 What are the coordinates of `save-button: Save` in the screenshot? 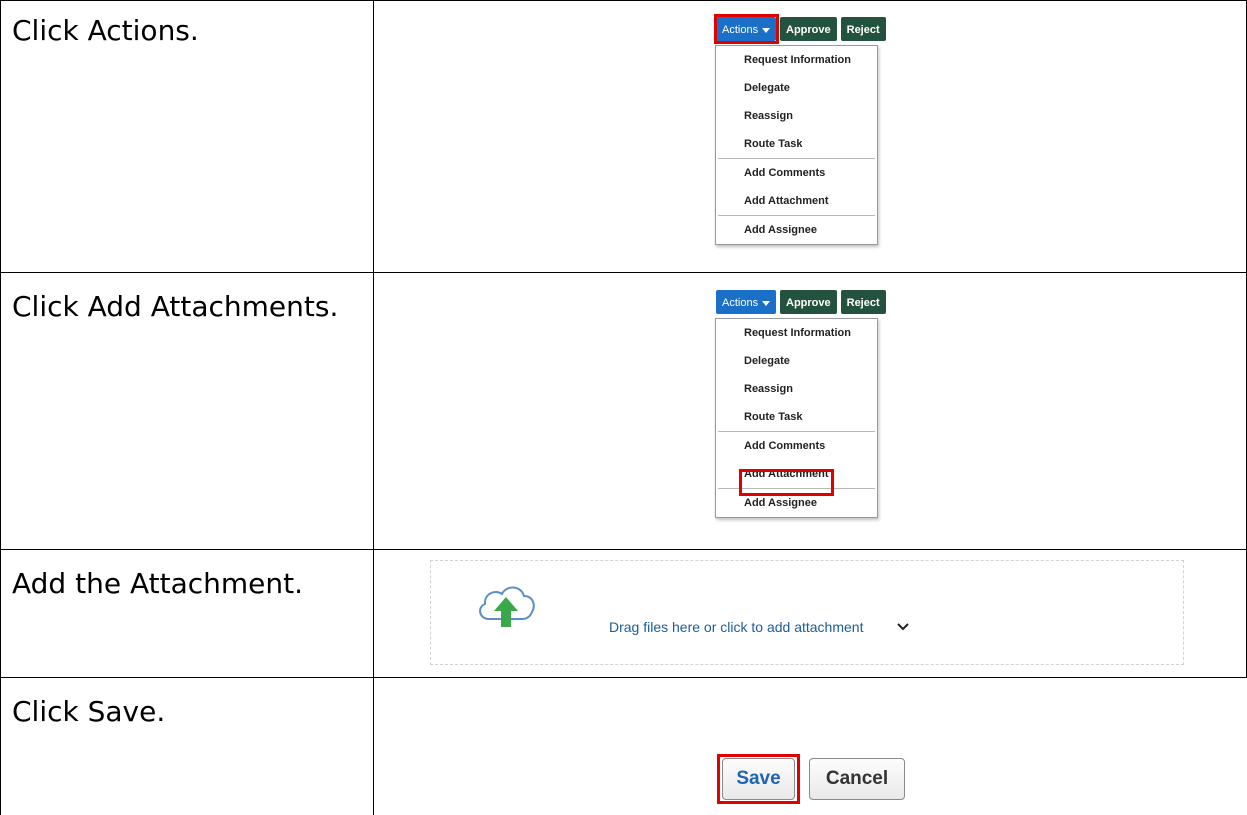 It's located at (758, 779).